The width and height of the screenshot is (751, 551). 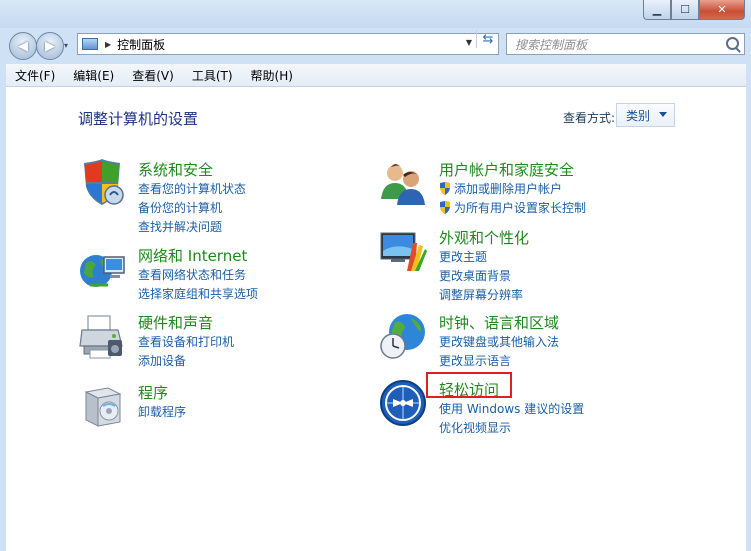 What do you see at coordinates (403, 403) in the screenshot?
I see `ease-of-access-icon` at bounding box center [403, 403].